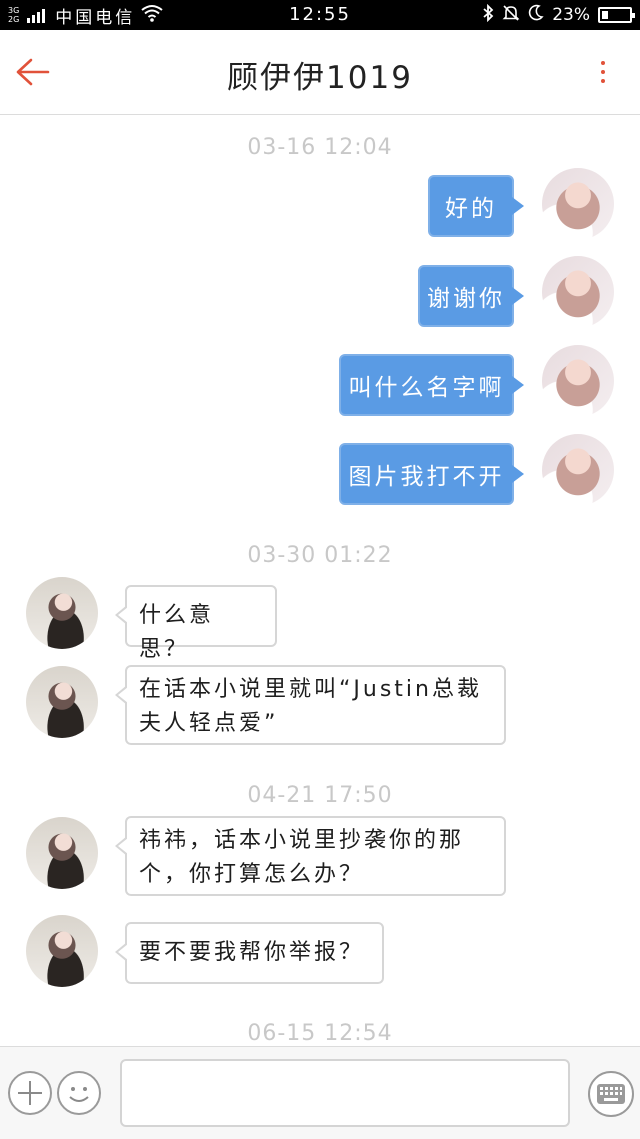  Describe the element at coordinates (511, 15) in the screenshot. I see `mute-icon` at that location.